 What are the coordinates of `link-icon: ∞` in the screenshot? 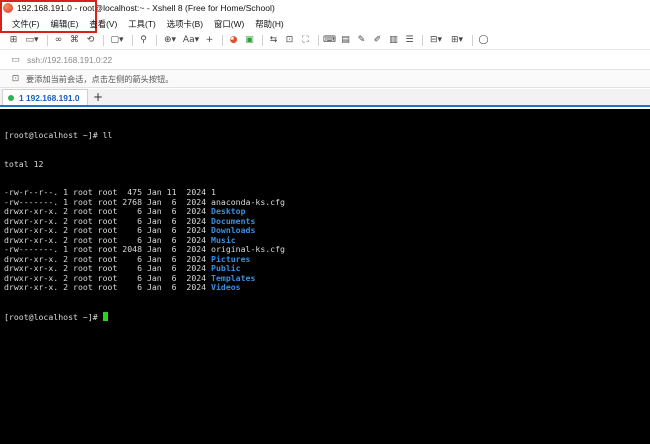 It's located at (58, 40).